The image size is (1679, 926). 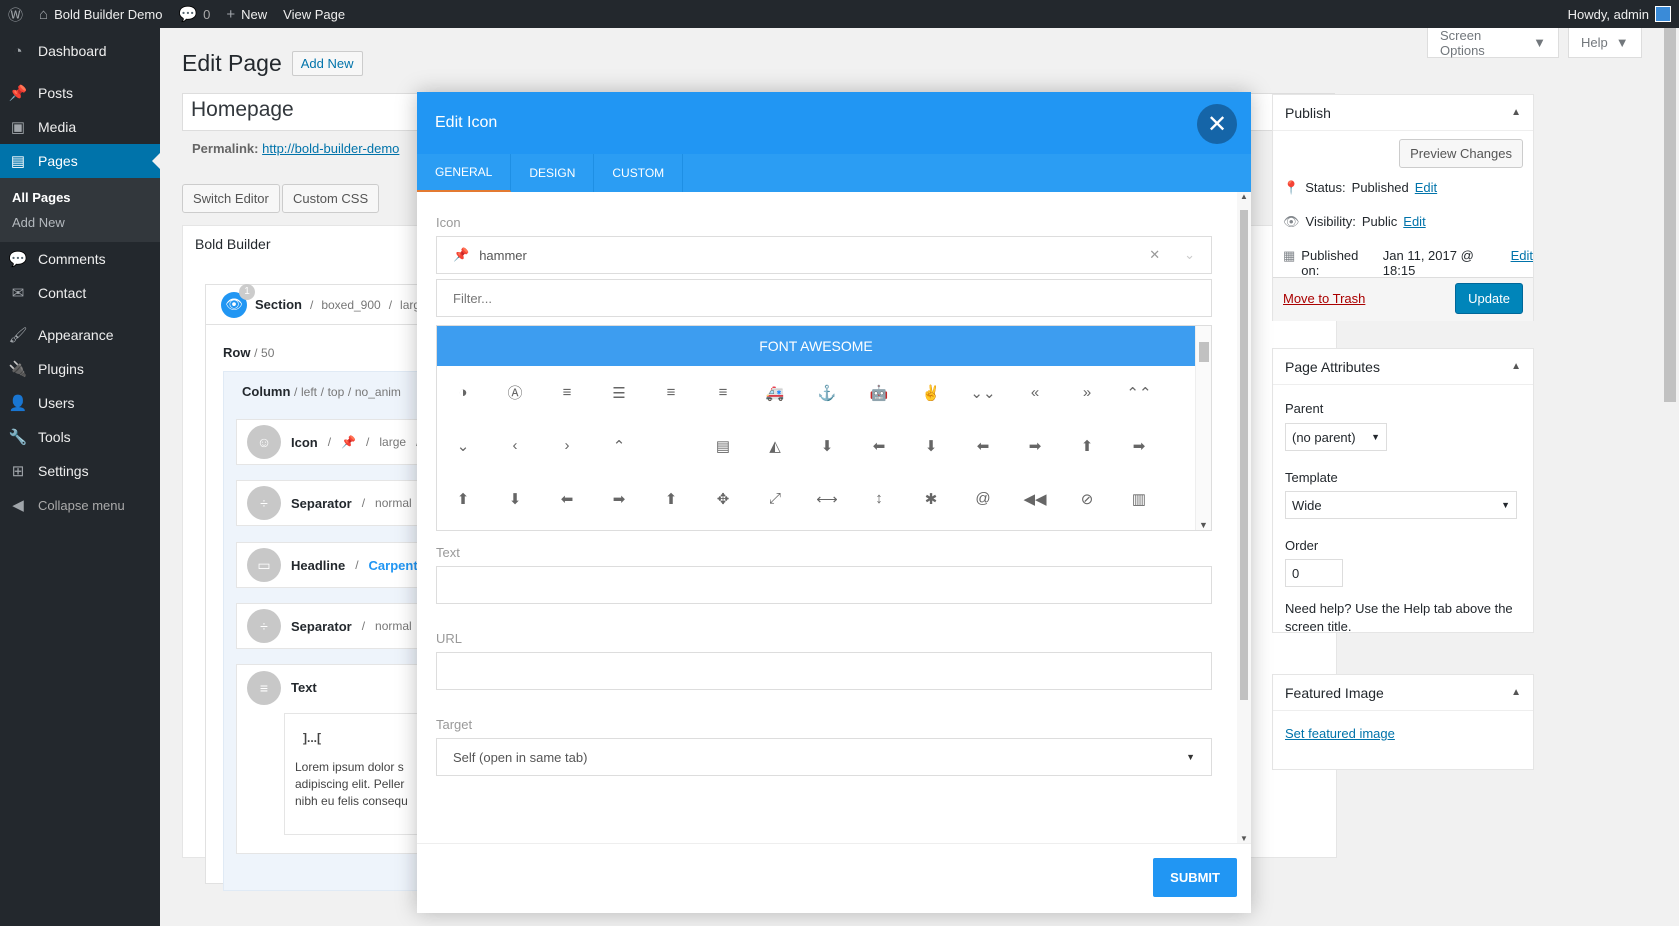 I want to click on text-label: Text, so click(x=448, y=552).